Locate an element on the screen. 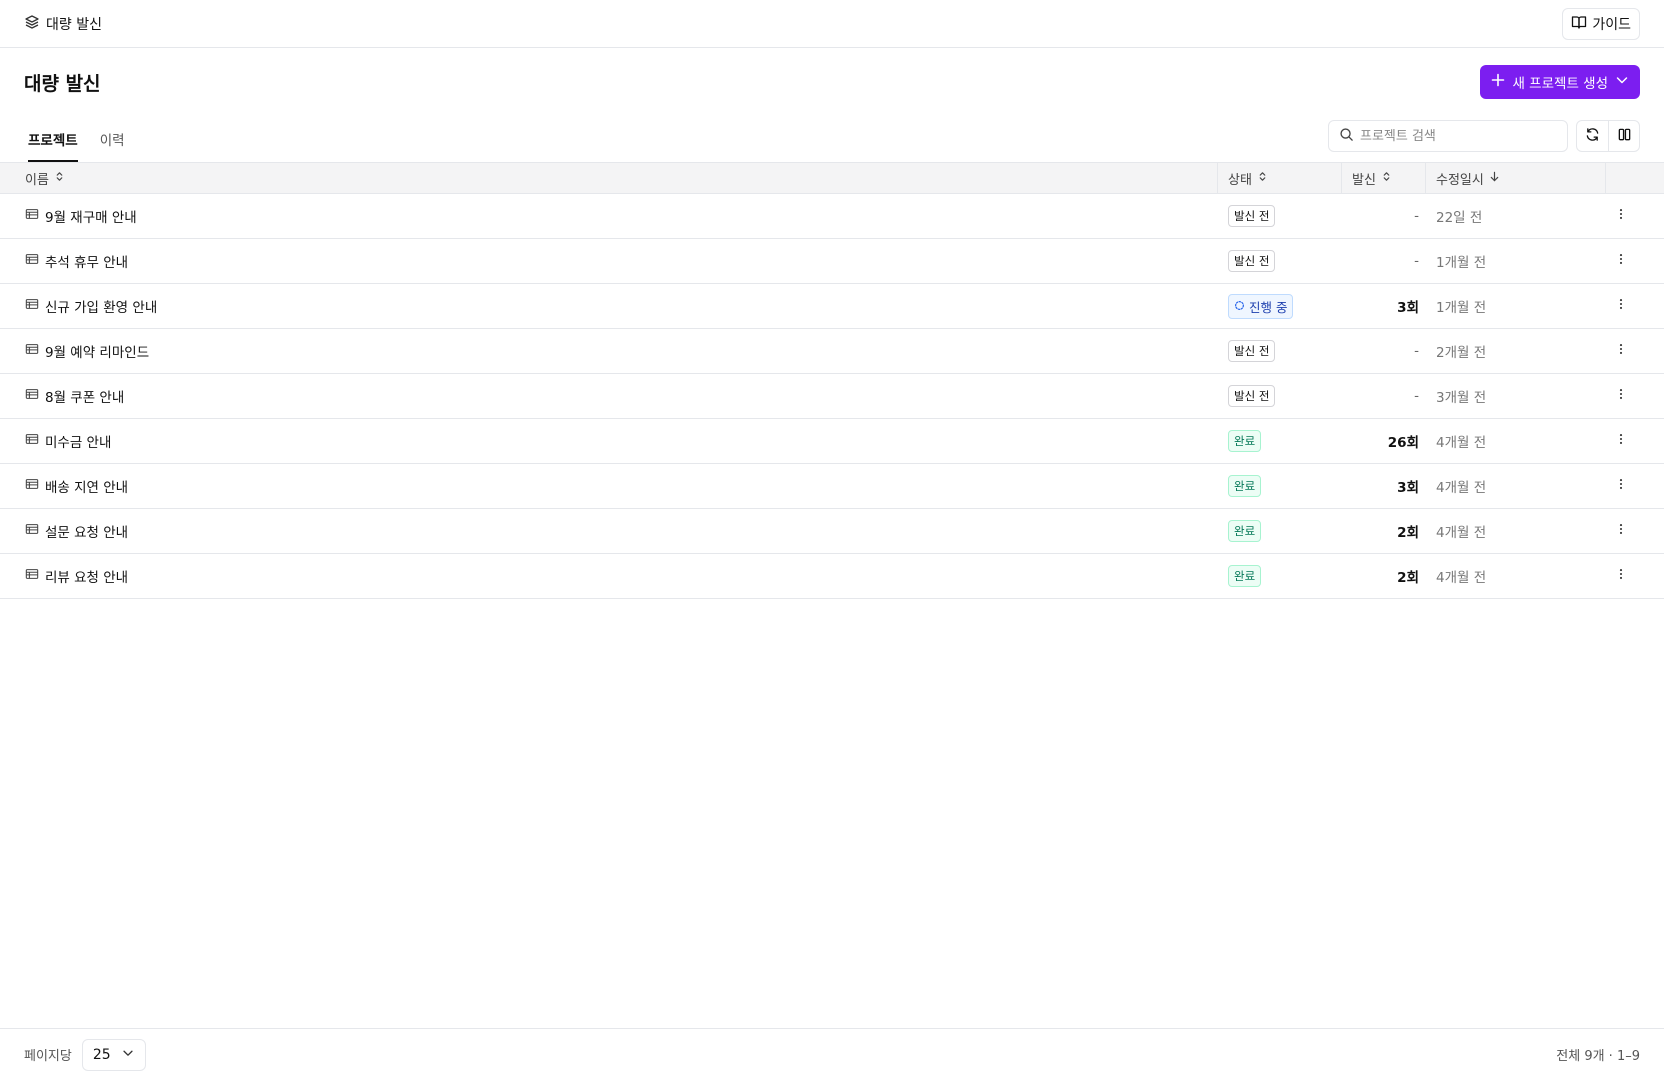 The image size is (1664, 1080). project-name-cell: 신규 가입 환영 안내 is located at coordinates (609, 306).